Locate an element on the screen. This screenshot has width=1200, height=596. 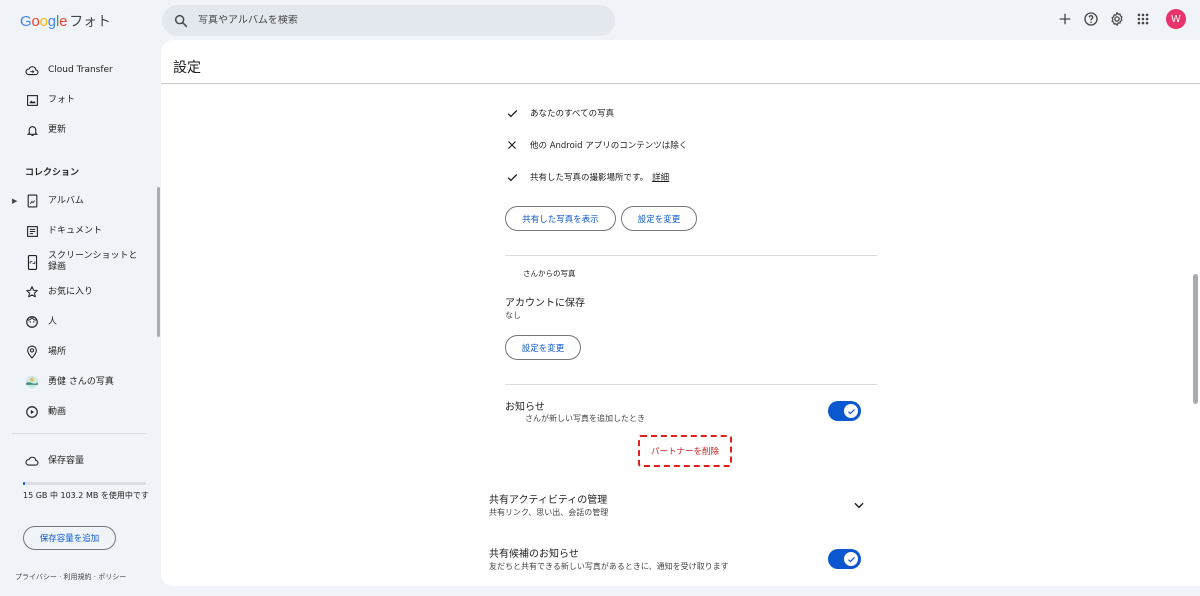
change-settings-button: 設定を変更 is located at coordinates (659, 218).